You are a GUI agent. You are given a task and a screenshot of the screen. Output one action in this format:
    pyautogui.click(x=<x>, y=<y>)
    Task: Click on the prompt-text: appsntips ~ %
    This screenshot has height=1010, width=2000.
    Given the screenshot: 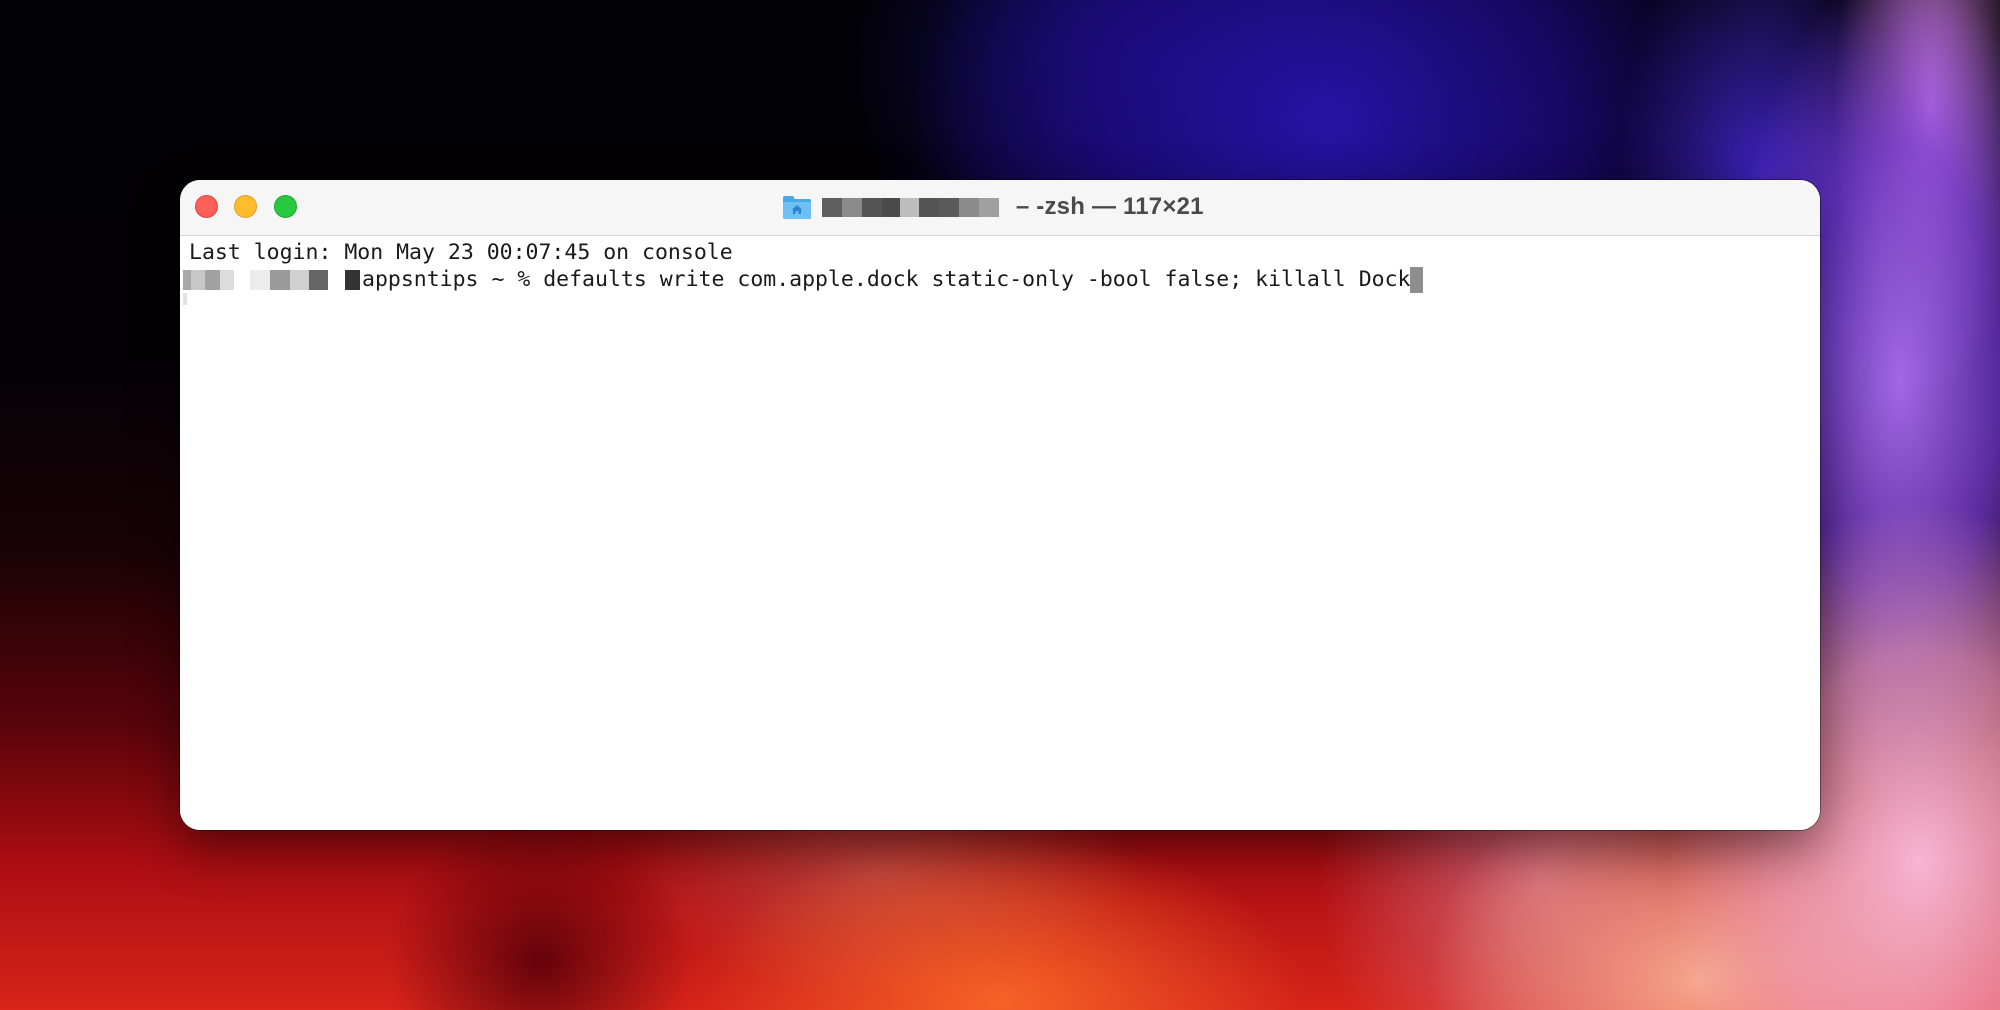 What is the action you would take?
    pyautogui.click(x=453, y=279)
    